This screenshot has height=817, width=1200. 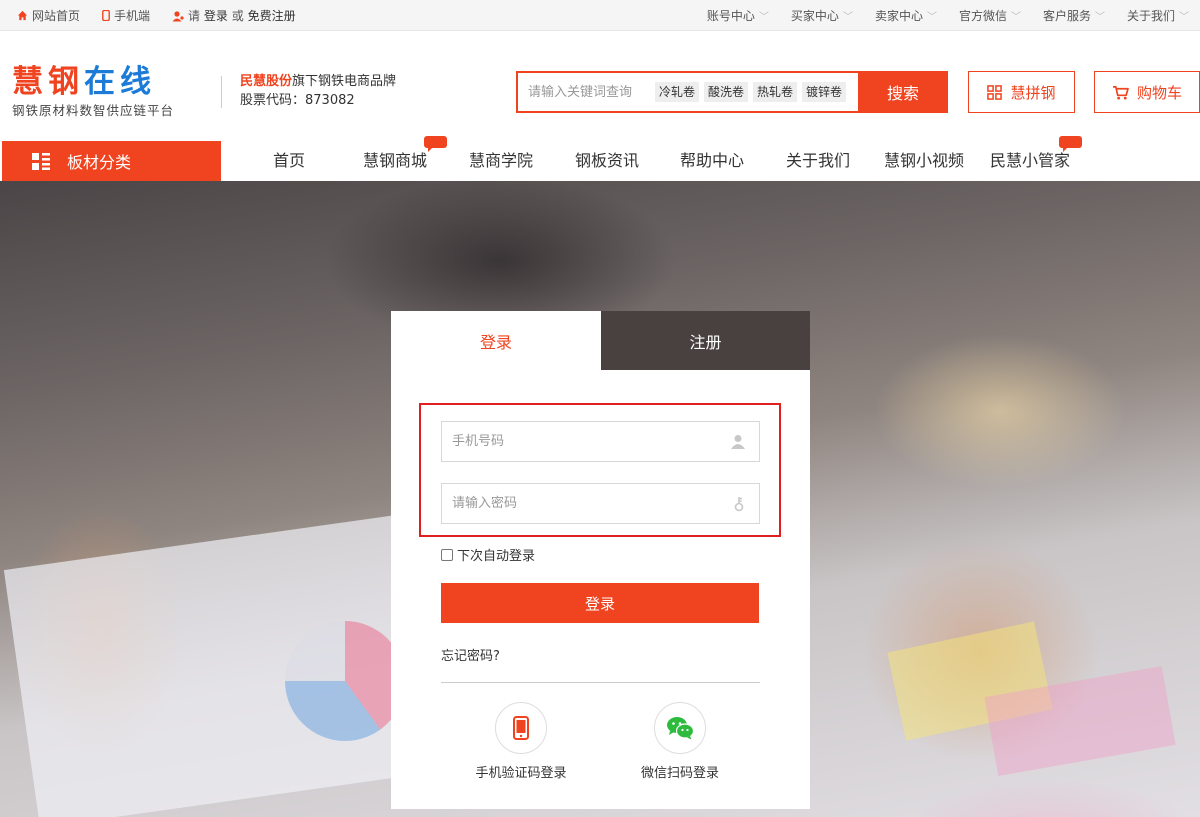 I want to click on category-menu-button: 板材分类, so click(x=111, y=161).